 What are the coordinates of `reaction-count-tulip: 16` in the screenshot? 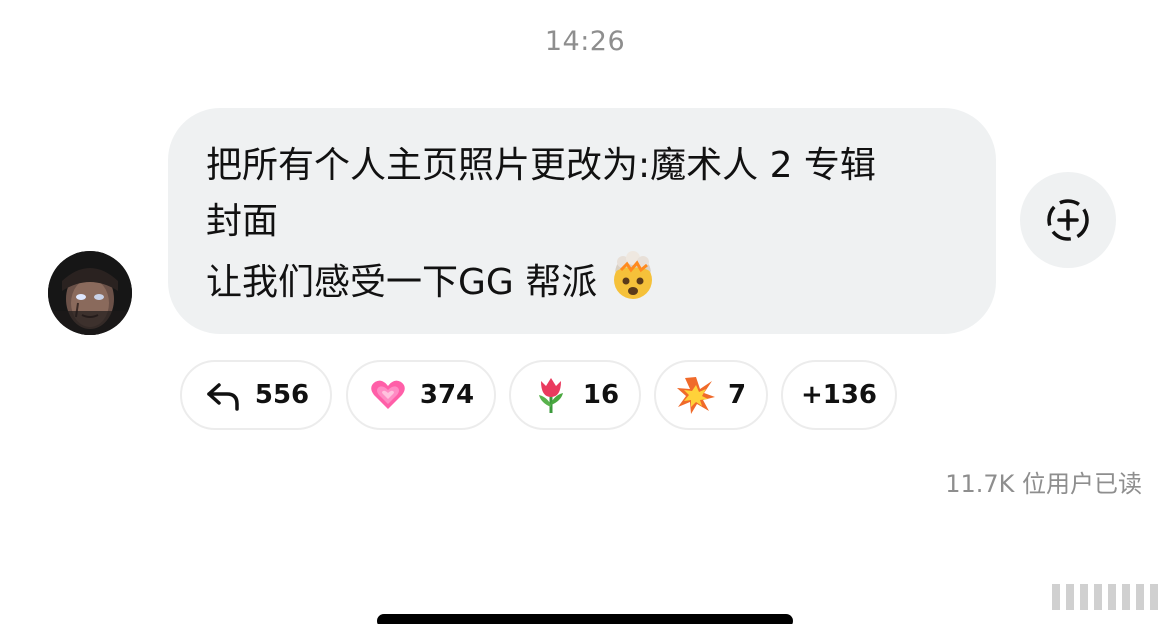 It's located at (601, 395).